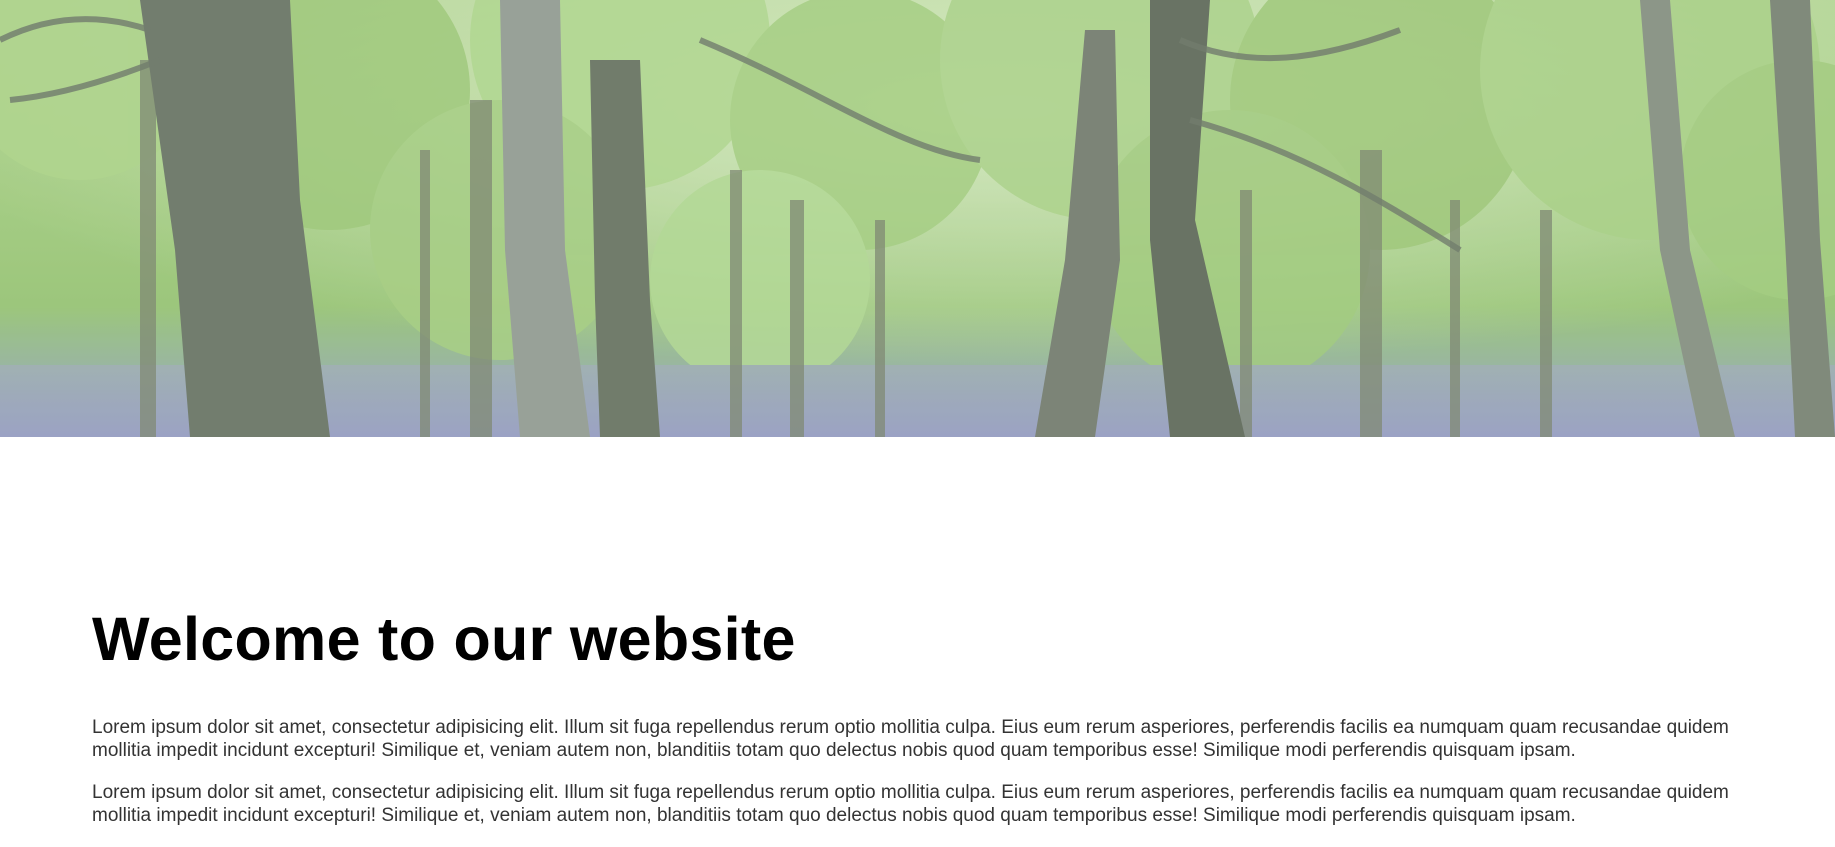 This screenshot has height=847, width=1835. Describe the element at coordinates (444, 639) in the screenshot. I see `page-title: Welcome to our website` at that location.